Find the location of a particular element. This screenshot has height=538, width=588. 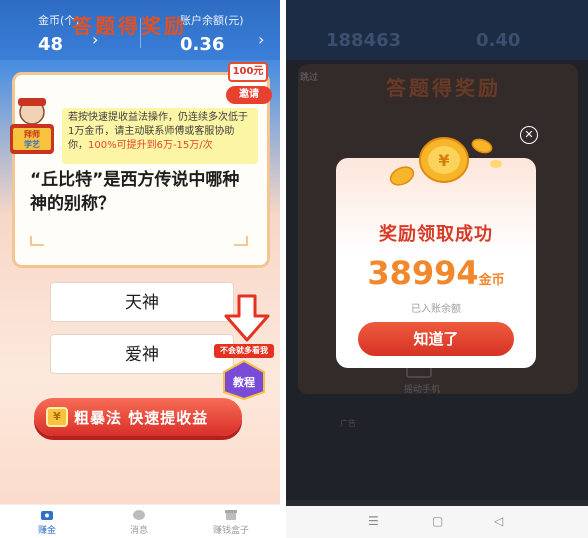

tab-messages: 消息 is located at coordinates (139, 522).